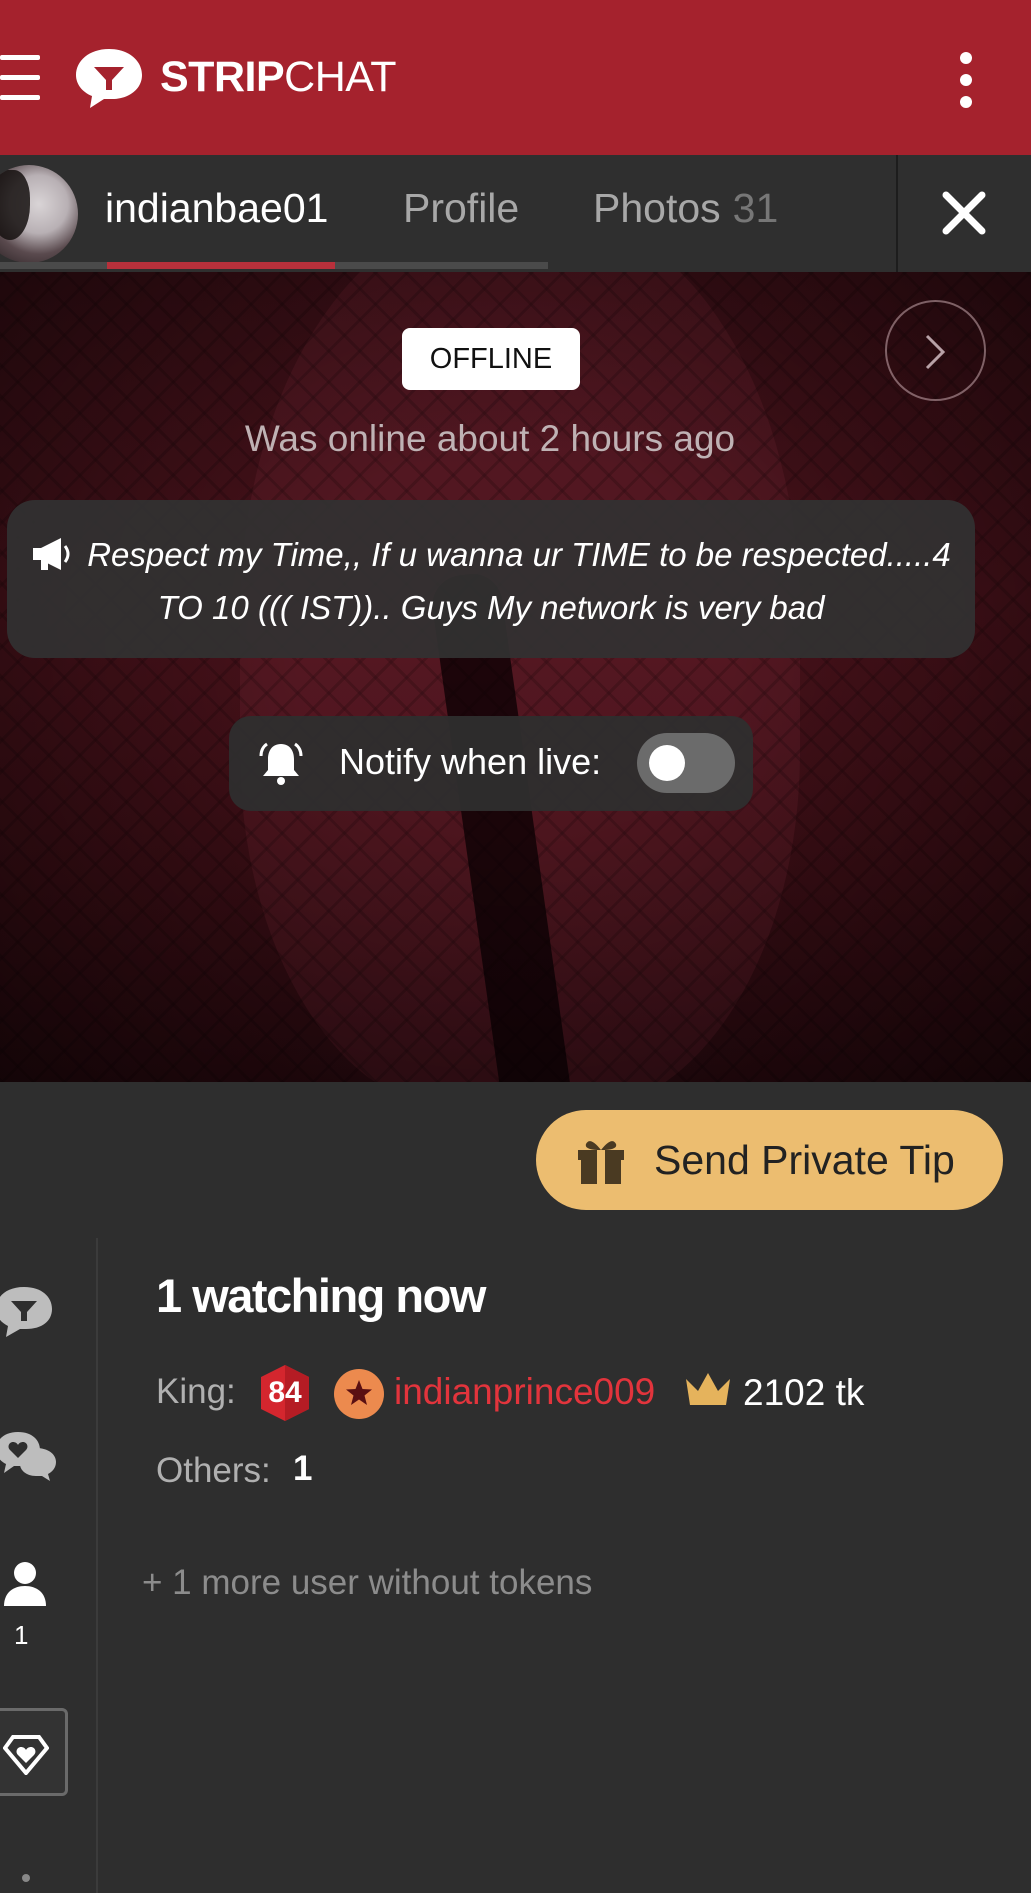  What do you see at coordinates (281, 763) in the screenshot?
I see `bell-icon` at bounding box center [281, 763].